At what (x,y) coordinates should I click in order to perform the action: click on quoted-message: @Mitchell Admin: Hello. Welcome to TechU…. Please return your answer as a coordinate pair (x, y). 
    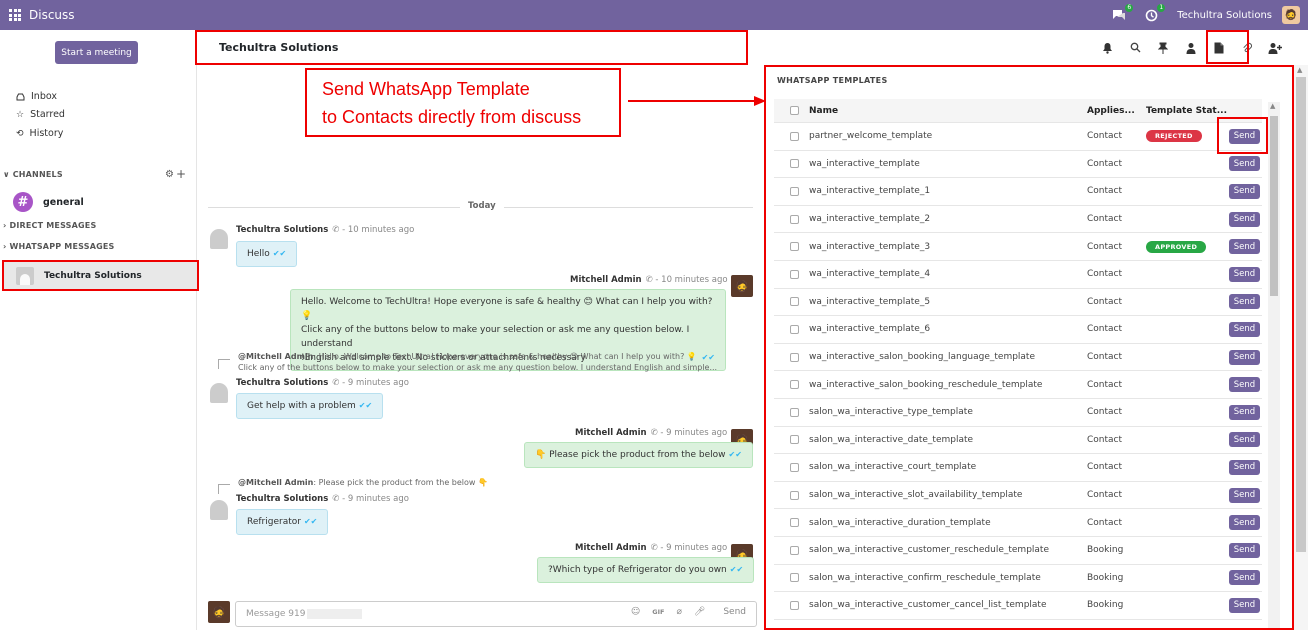
    Looking at the image, I should click on (477, 362).